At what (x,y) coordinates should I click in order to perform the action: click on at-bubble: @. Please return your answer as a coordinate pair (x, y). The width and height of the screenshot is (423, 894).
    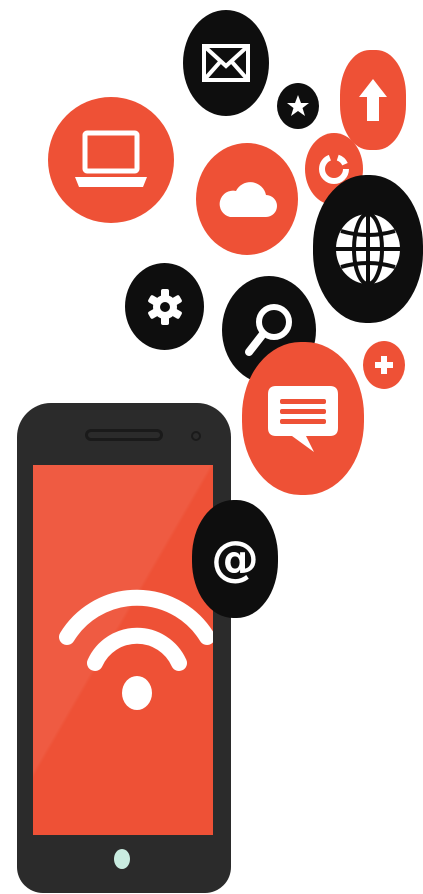
    Looking at the image, I should click on (235, 559).